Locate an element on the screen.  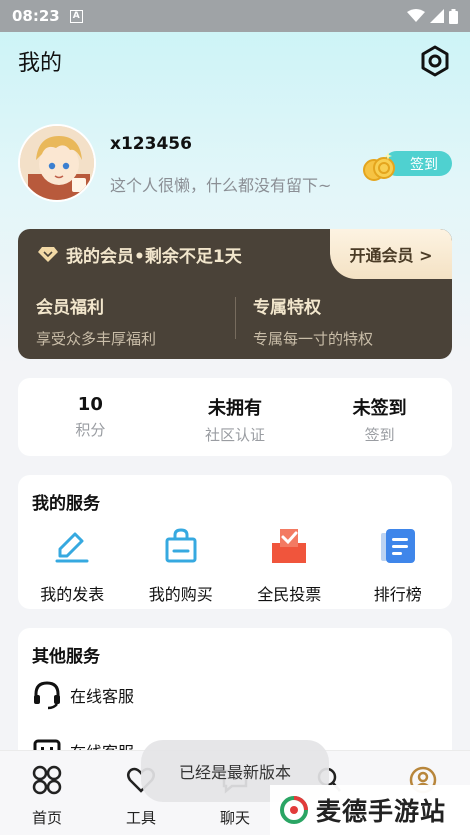
vip-status-row: 我的会员•剩余不足1天 开通会员 > is located at coordinates (235, 254).